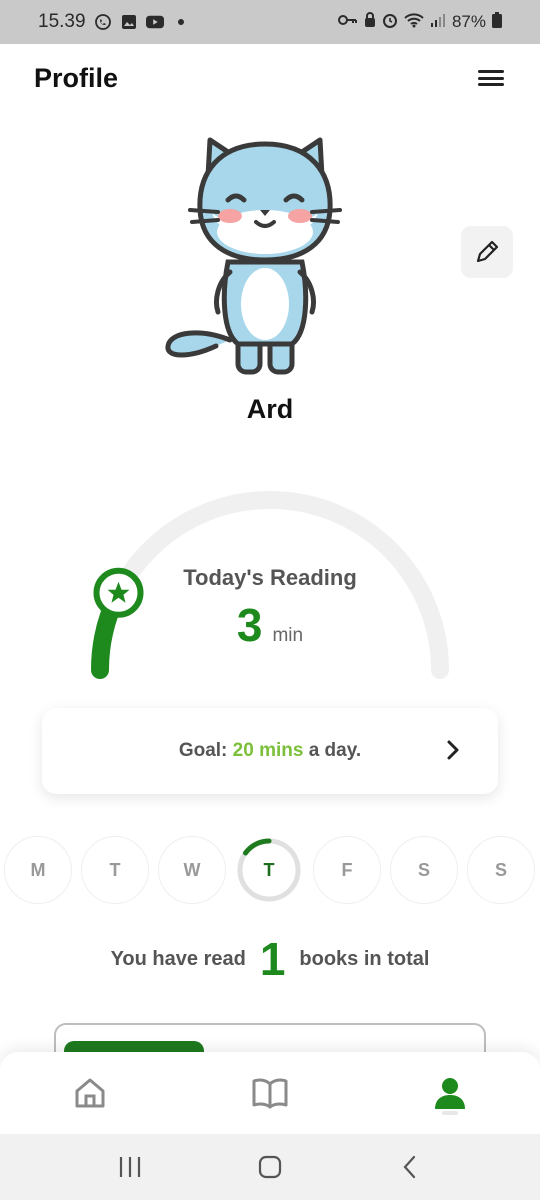 The height and width of the screenshot is (1200, 540). Describe the element at coordinates (270, 409) in the screenshot. I see `user-name: Ard` at that location.